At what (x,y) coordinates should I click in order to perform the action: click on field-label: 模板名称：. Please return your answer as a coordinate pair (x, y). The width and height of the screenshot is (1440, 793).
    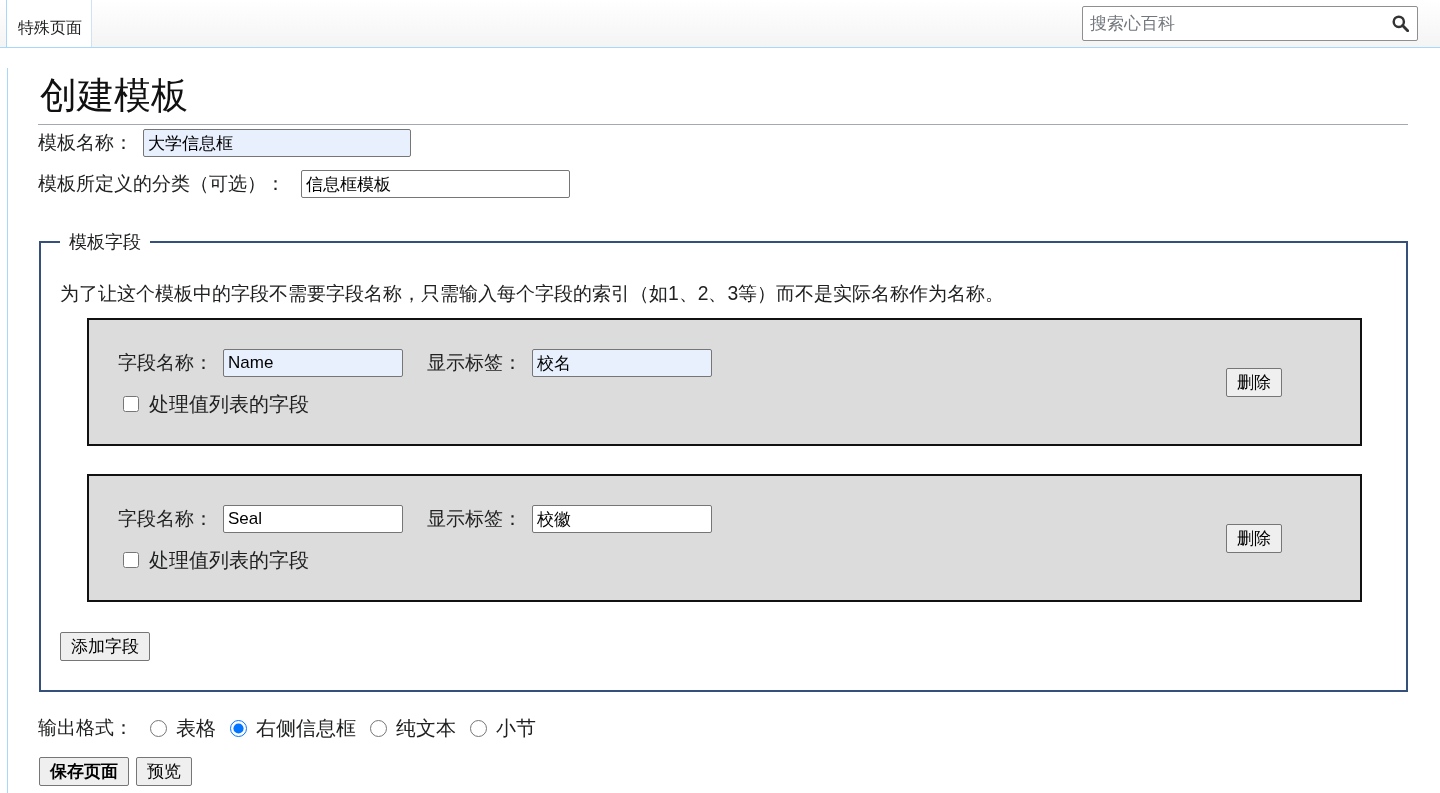
    Looking at the image, I should click on (85, 143).